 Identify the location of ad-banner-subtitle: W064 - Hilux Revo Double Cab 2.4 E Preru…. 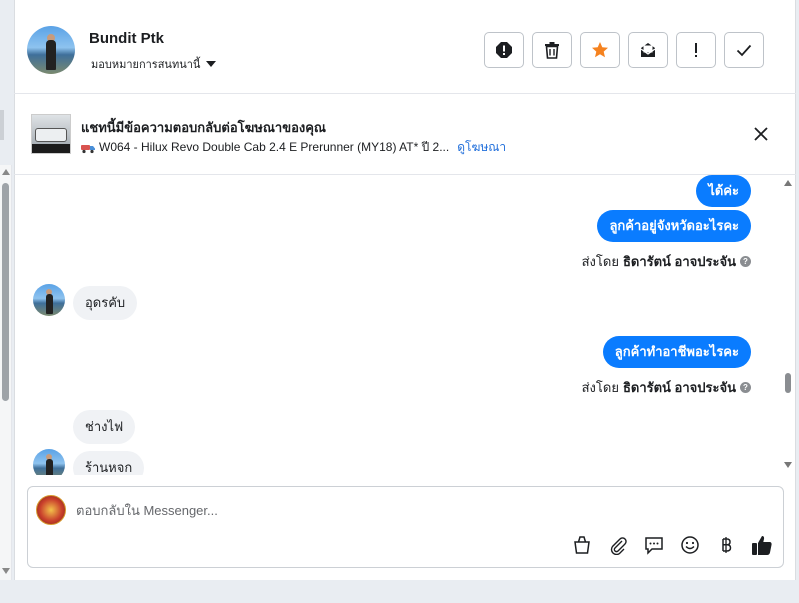
(293, 147).